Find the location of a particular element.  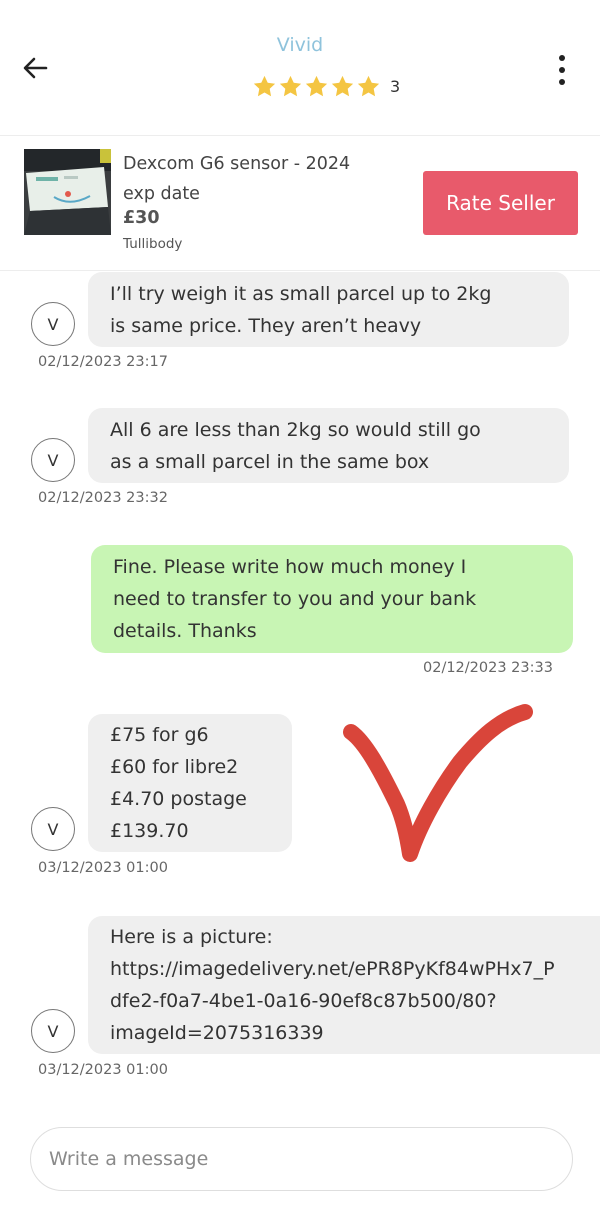

message-line: Here is a picture: is located at coordinates (191, 937).